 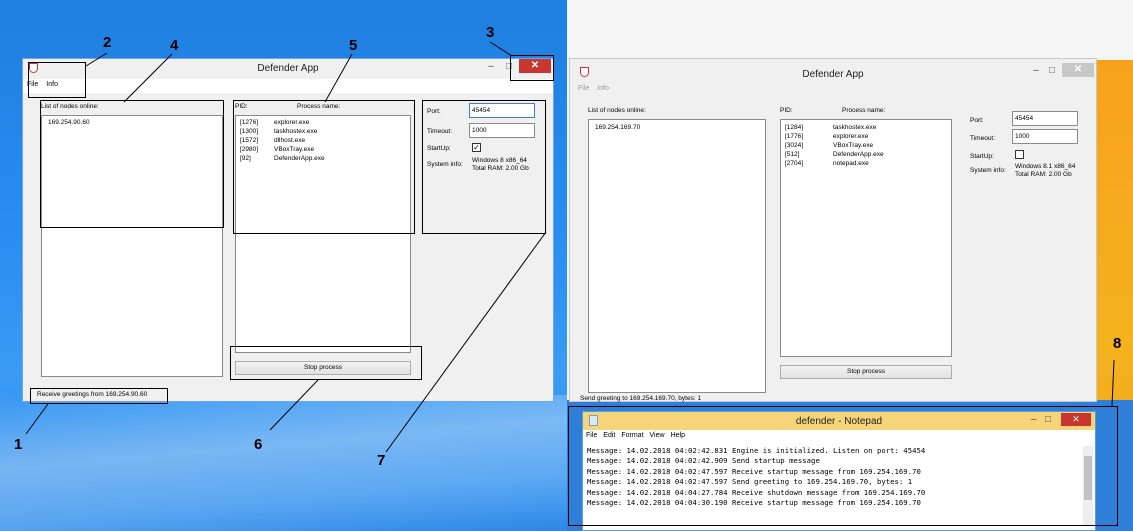 I want to click on annotation-number-3: 3, so click(x=490, y=32).